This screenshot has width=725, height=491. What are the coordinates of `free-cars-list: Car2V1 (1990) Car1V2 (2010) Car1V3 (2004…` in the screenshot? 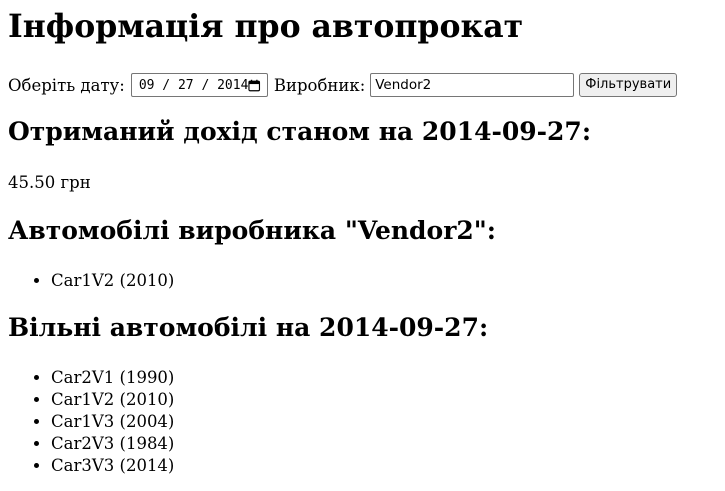 It's located at (91, 422).